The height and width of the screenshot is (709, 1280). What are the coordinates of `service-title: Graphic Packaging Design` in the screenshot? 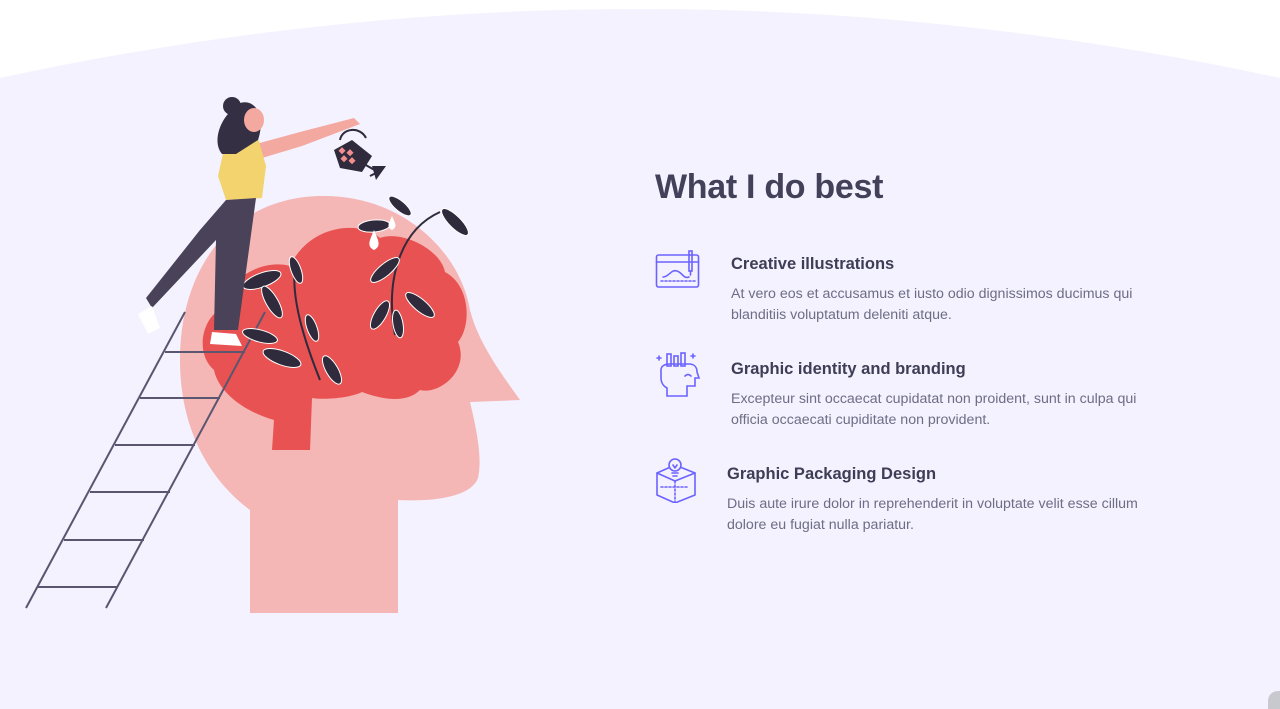 It's located at (832, 474).